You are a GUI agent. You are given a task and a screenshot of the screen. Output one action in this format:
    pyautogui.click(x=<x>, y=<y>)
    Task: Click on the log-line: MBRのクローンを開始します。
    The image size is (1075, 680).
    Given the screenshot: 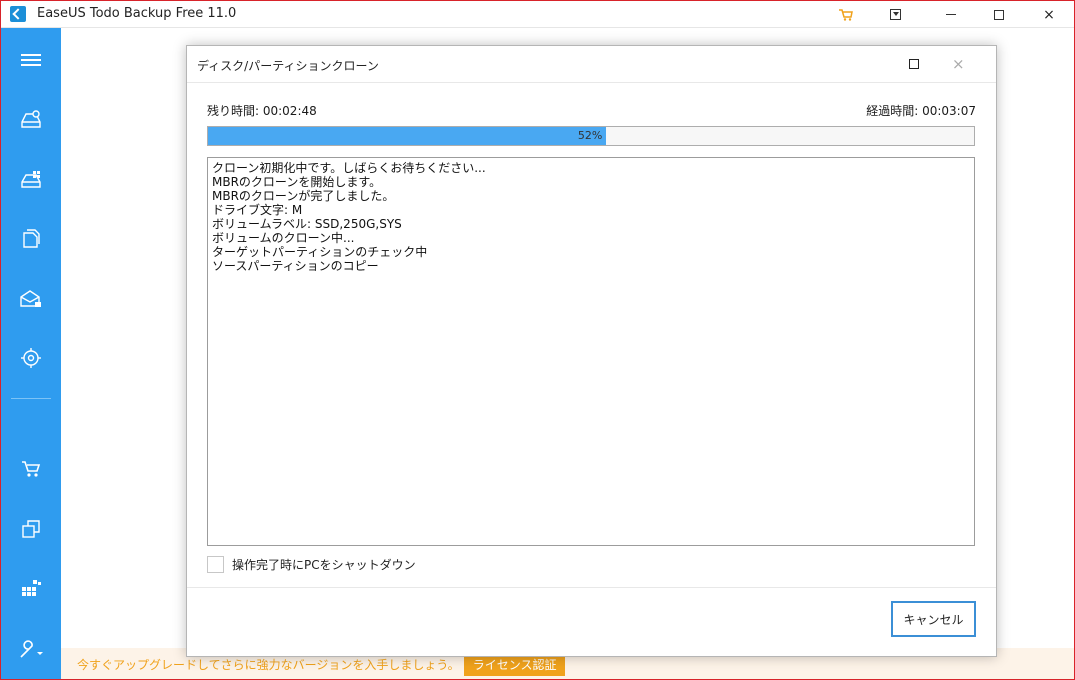 What is the action you would take?
    pyautogui.click(x=297, y=182)
    